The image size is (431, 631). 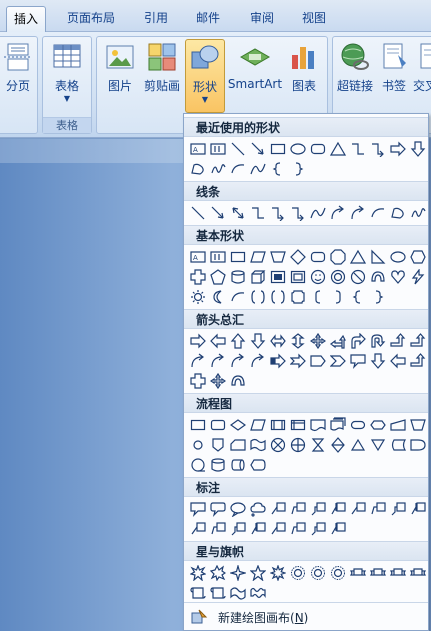 What do you see at coordinates (237, 464) in the screenshot?
I see `shape-directaccess` at bounding box center [237, 464].